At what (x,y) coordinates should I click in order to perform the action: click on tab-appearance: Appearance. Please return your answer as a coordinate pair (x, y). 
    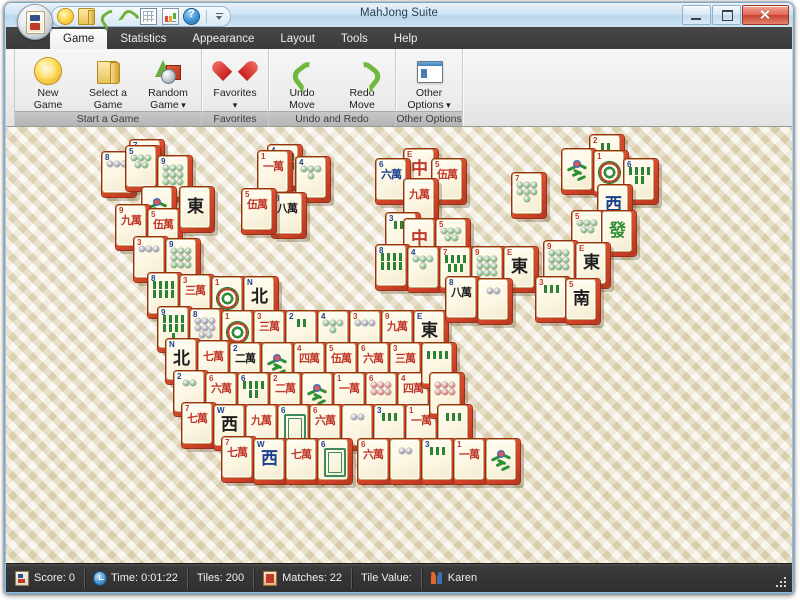
    Looking at the image, I should click on (223, 39).